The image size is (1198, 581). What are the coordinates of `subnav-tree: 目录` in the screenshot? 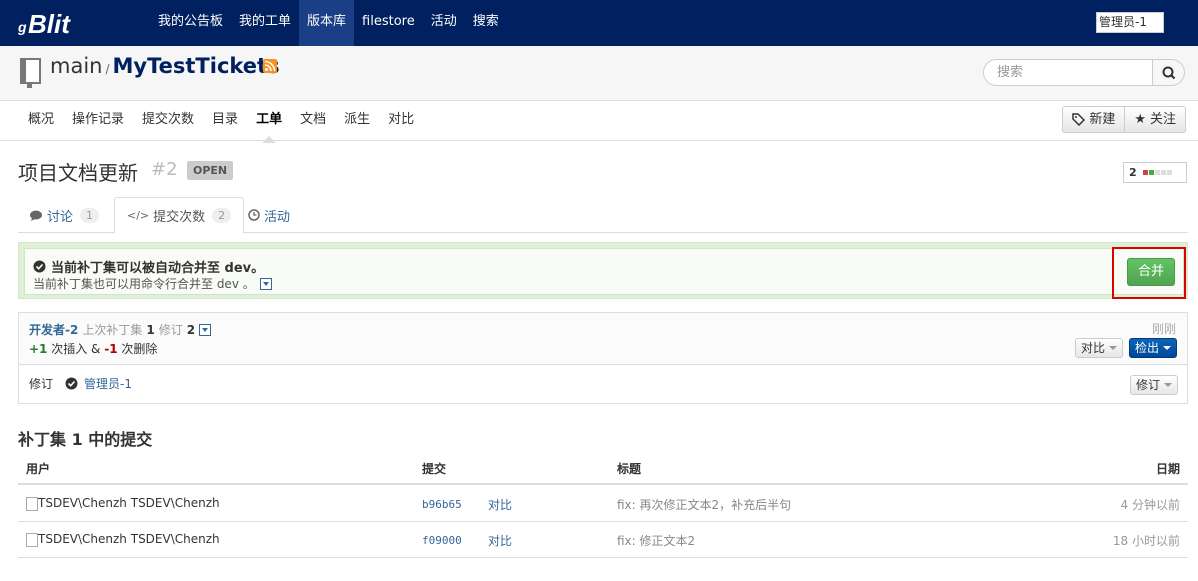 It's located at (225, 121).